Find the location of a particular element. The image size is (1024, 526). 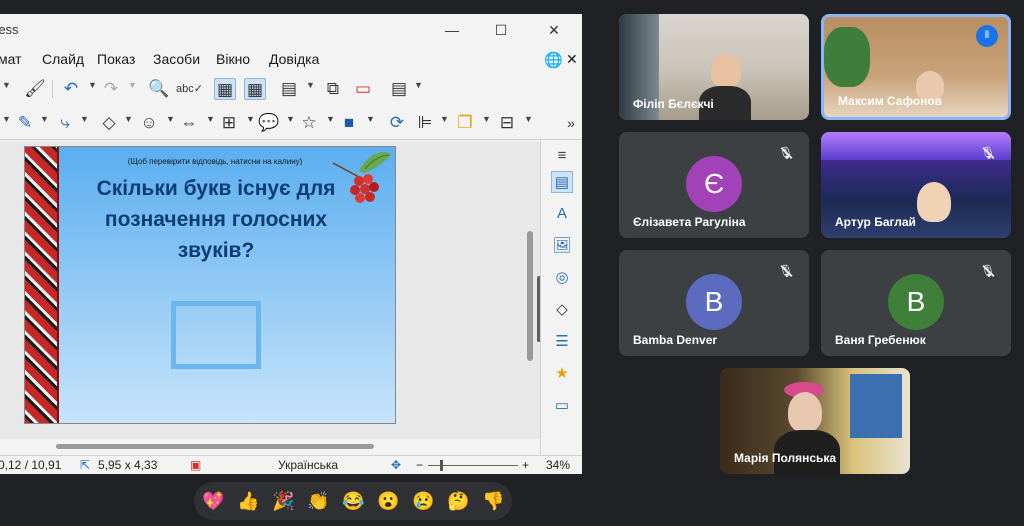

arrange-icon: ❐ is located at coordinates (465, 123).